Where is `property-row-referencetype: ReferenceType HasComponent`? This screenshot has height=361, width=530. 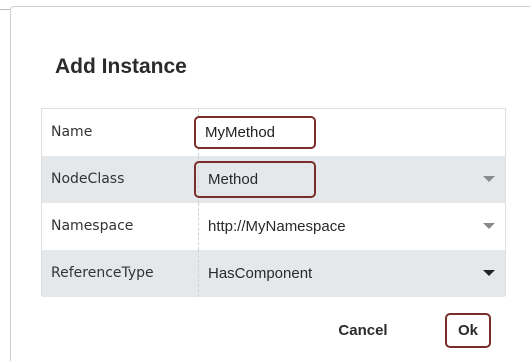 property-row-referencetype: ReferenceType HasComponent is located at coordinates (273, 273).